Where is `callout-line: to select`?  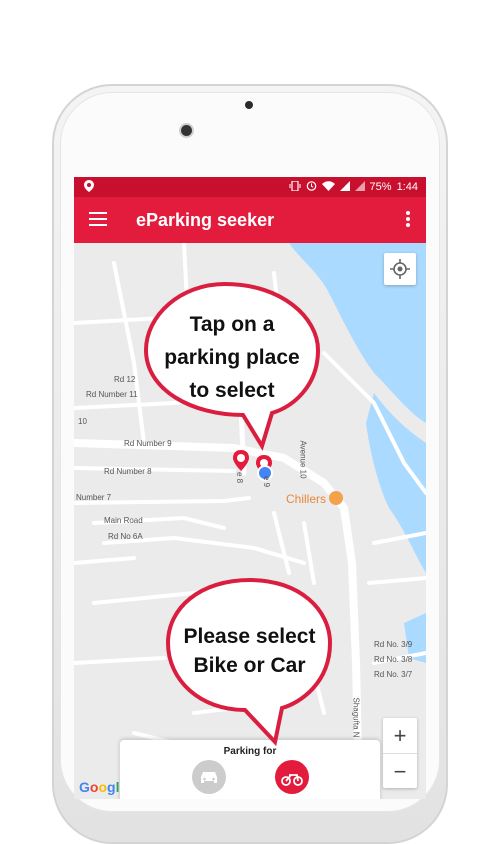 callout-line: to select is located at coordinates (232, 390).